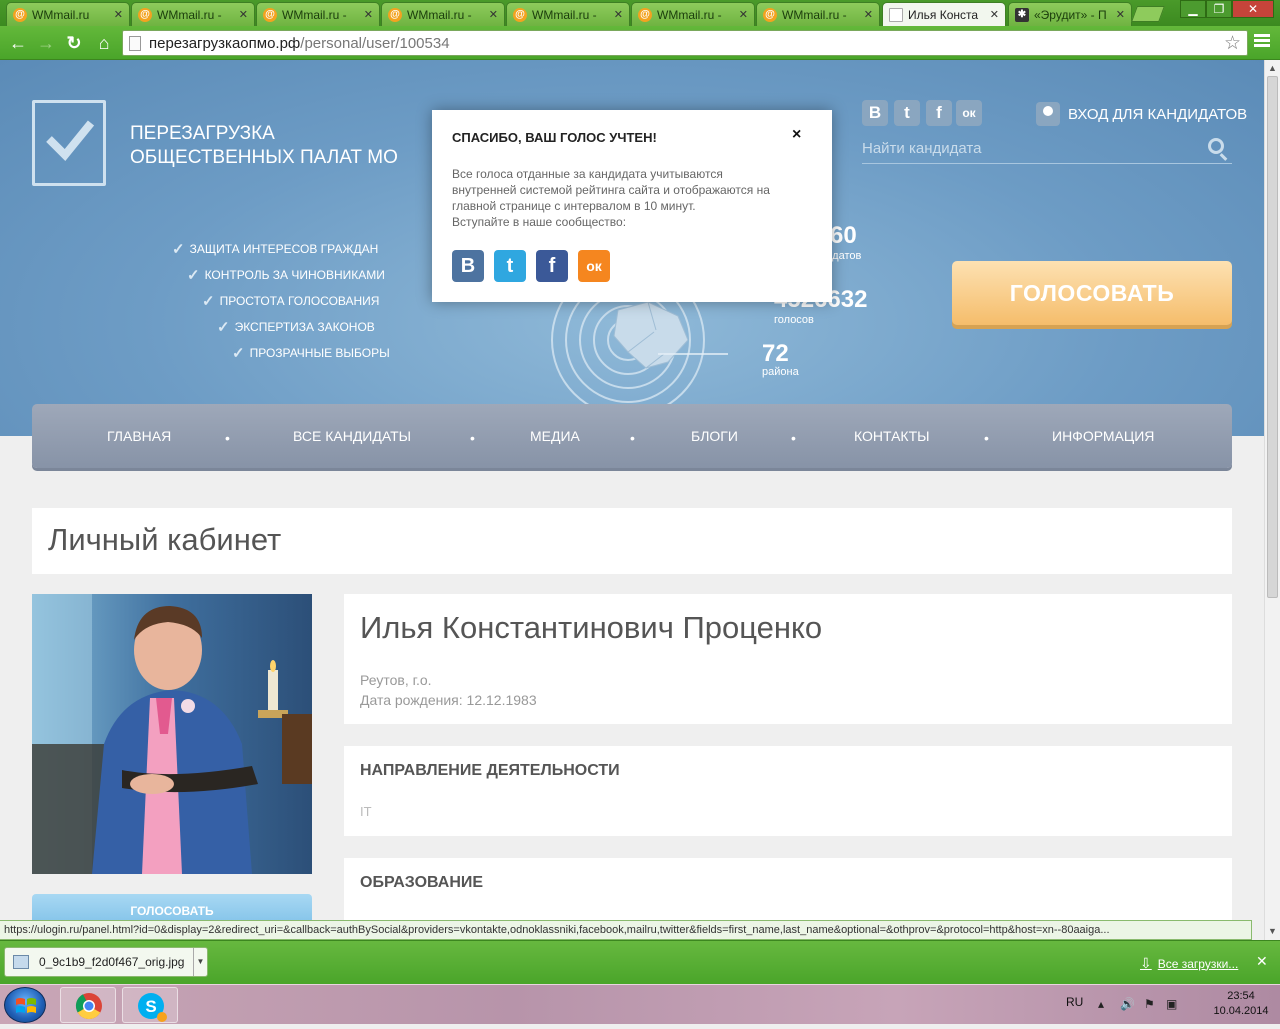  What do you see at coordinates (892, 436) in the screenshot?
I see `nav-item-contacts: КОНТАКТЫ` at bounding box center [892, 436].